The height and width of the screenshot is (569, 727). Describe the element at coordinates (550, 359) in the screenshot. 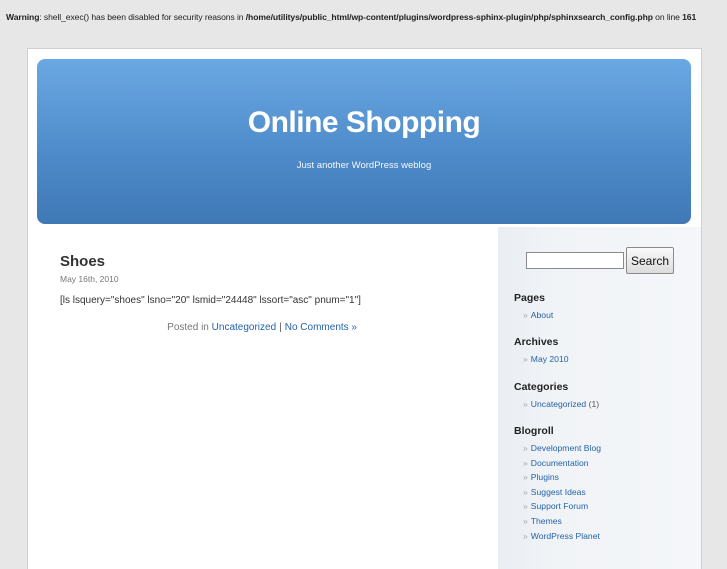

I see `archive-link-may-2010: May 2010` at that location.